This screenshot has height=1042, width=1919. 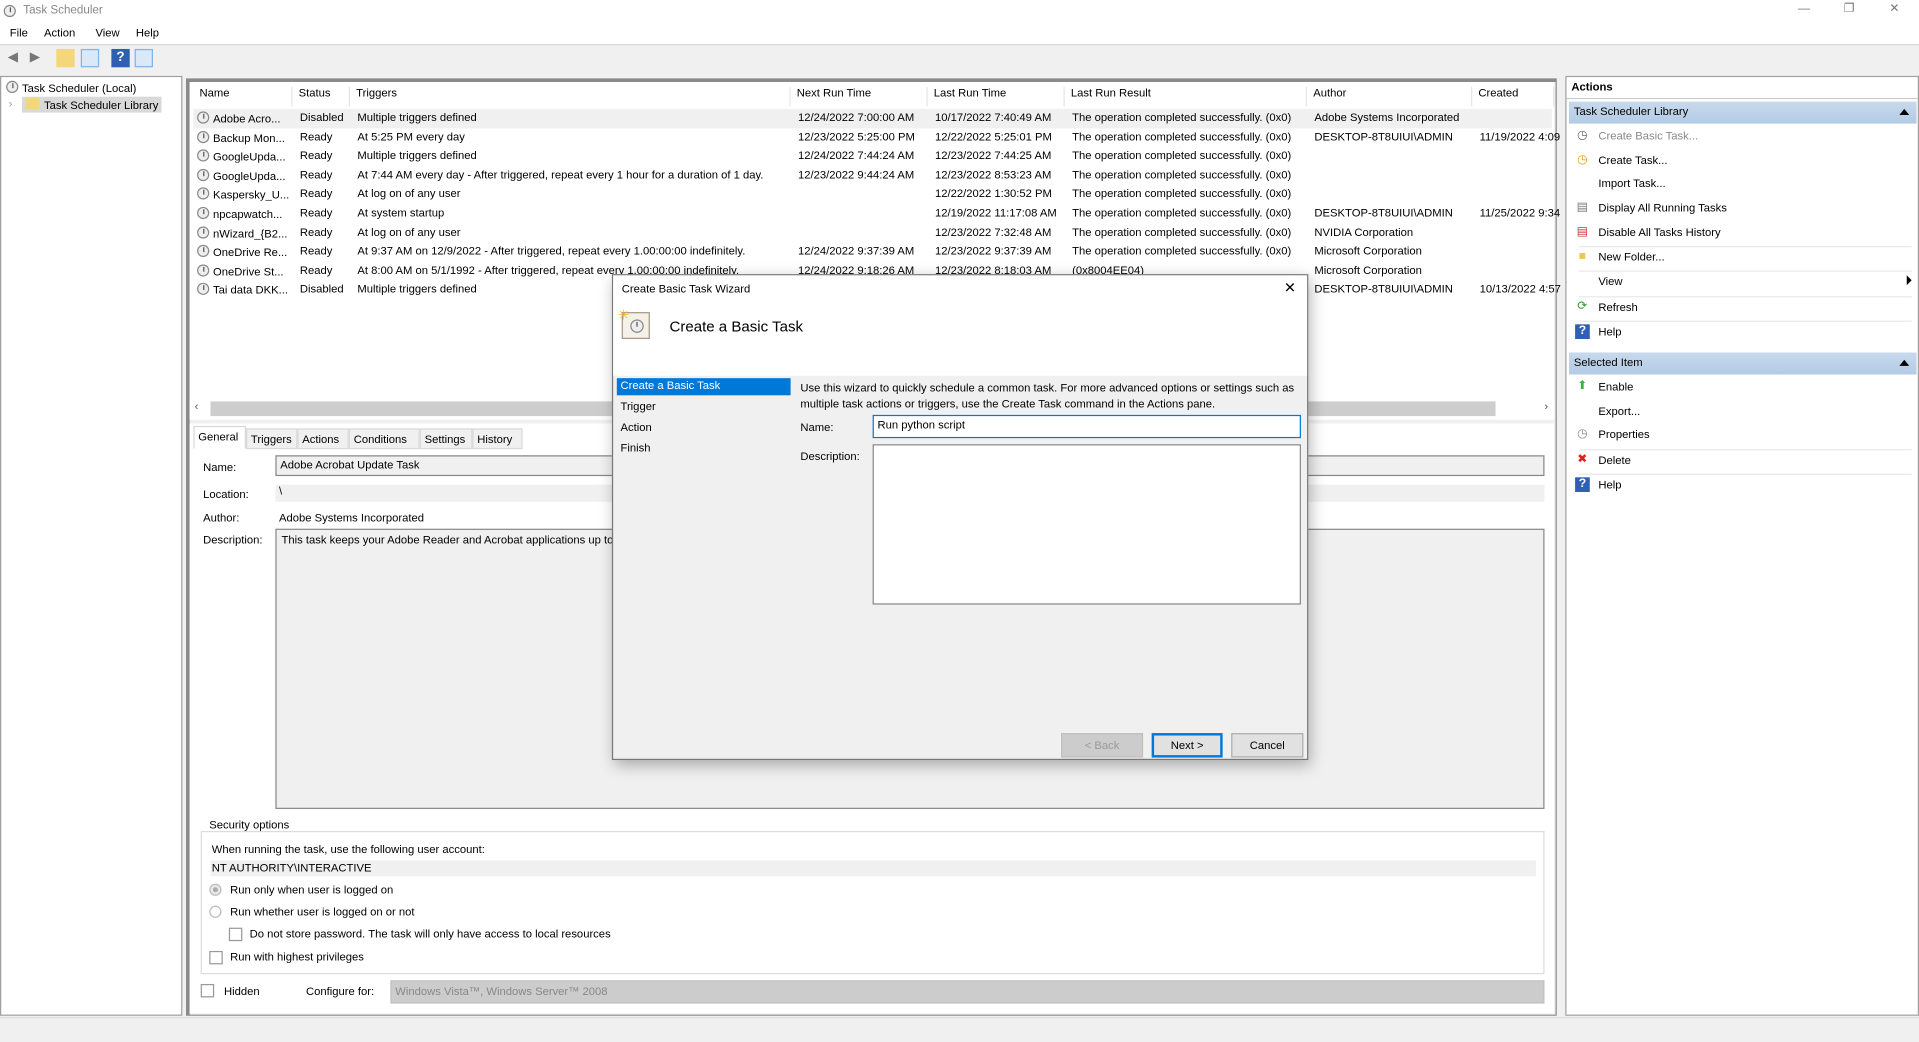 What do you see at coordinates (1804, 8) in the screenshot?
I see `minimize-button: —` at bounding box center [1804, 8].